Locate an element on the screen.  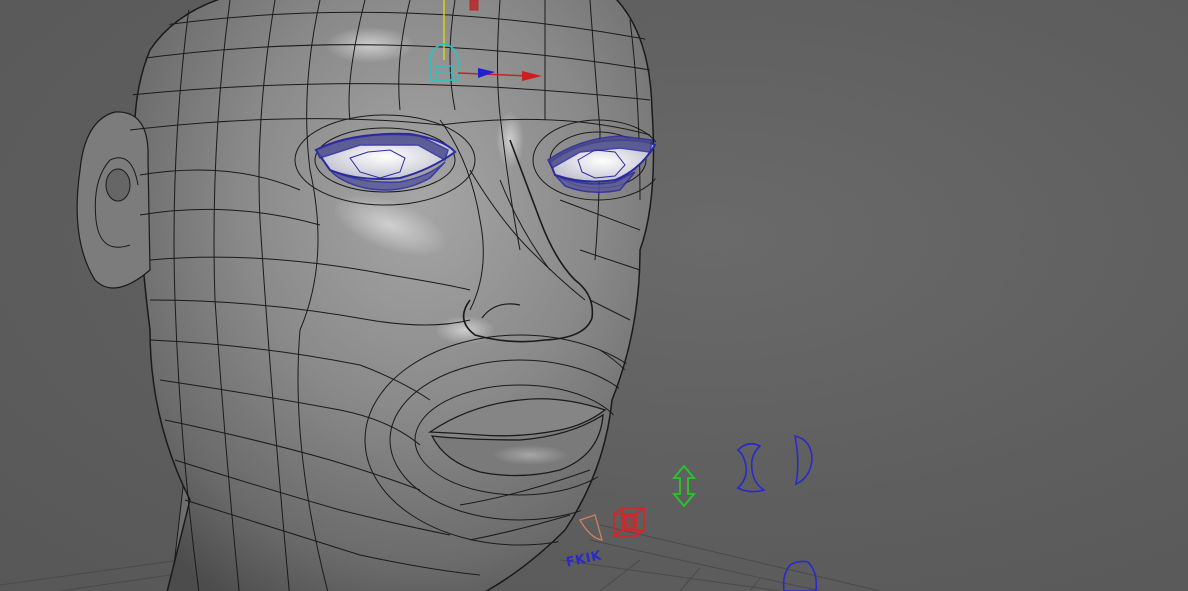
fkik-control-icon is located at coordinates (591, 527).